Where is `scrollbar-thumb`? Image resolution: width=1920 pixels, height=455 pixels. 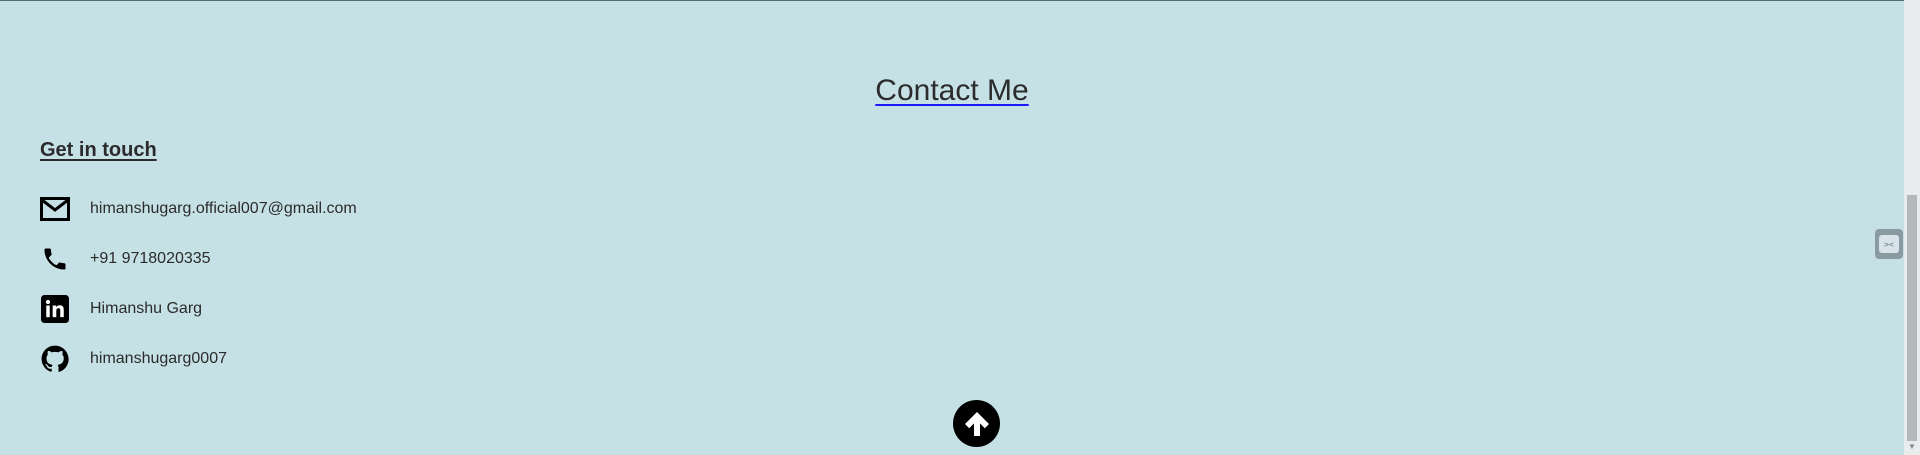 scrollbar-thumb is located at coordinates (1912, 318).